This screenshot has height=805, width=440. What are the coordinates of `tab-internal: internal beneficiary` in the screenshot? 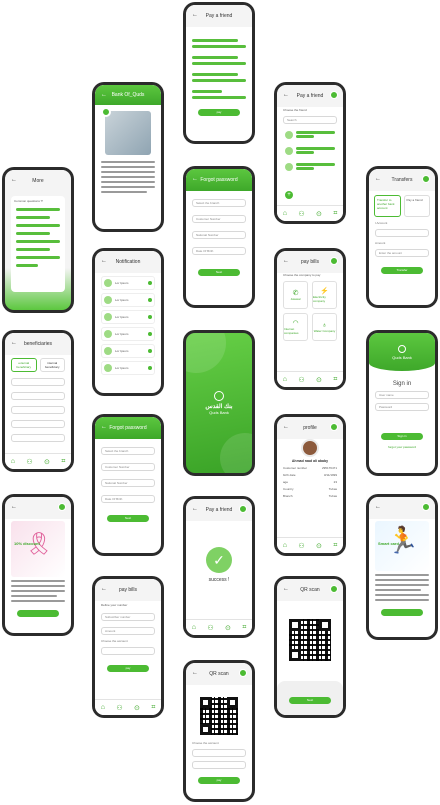 It's located at (52, 365).